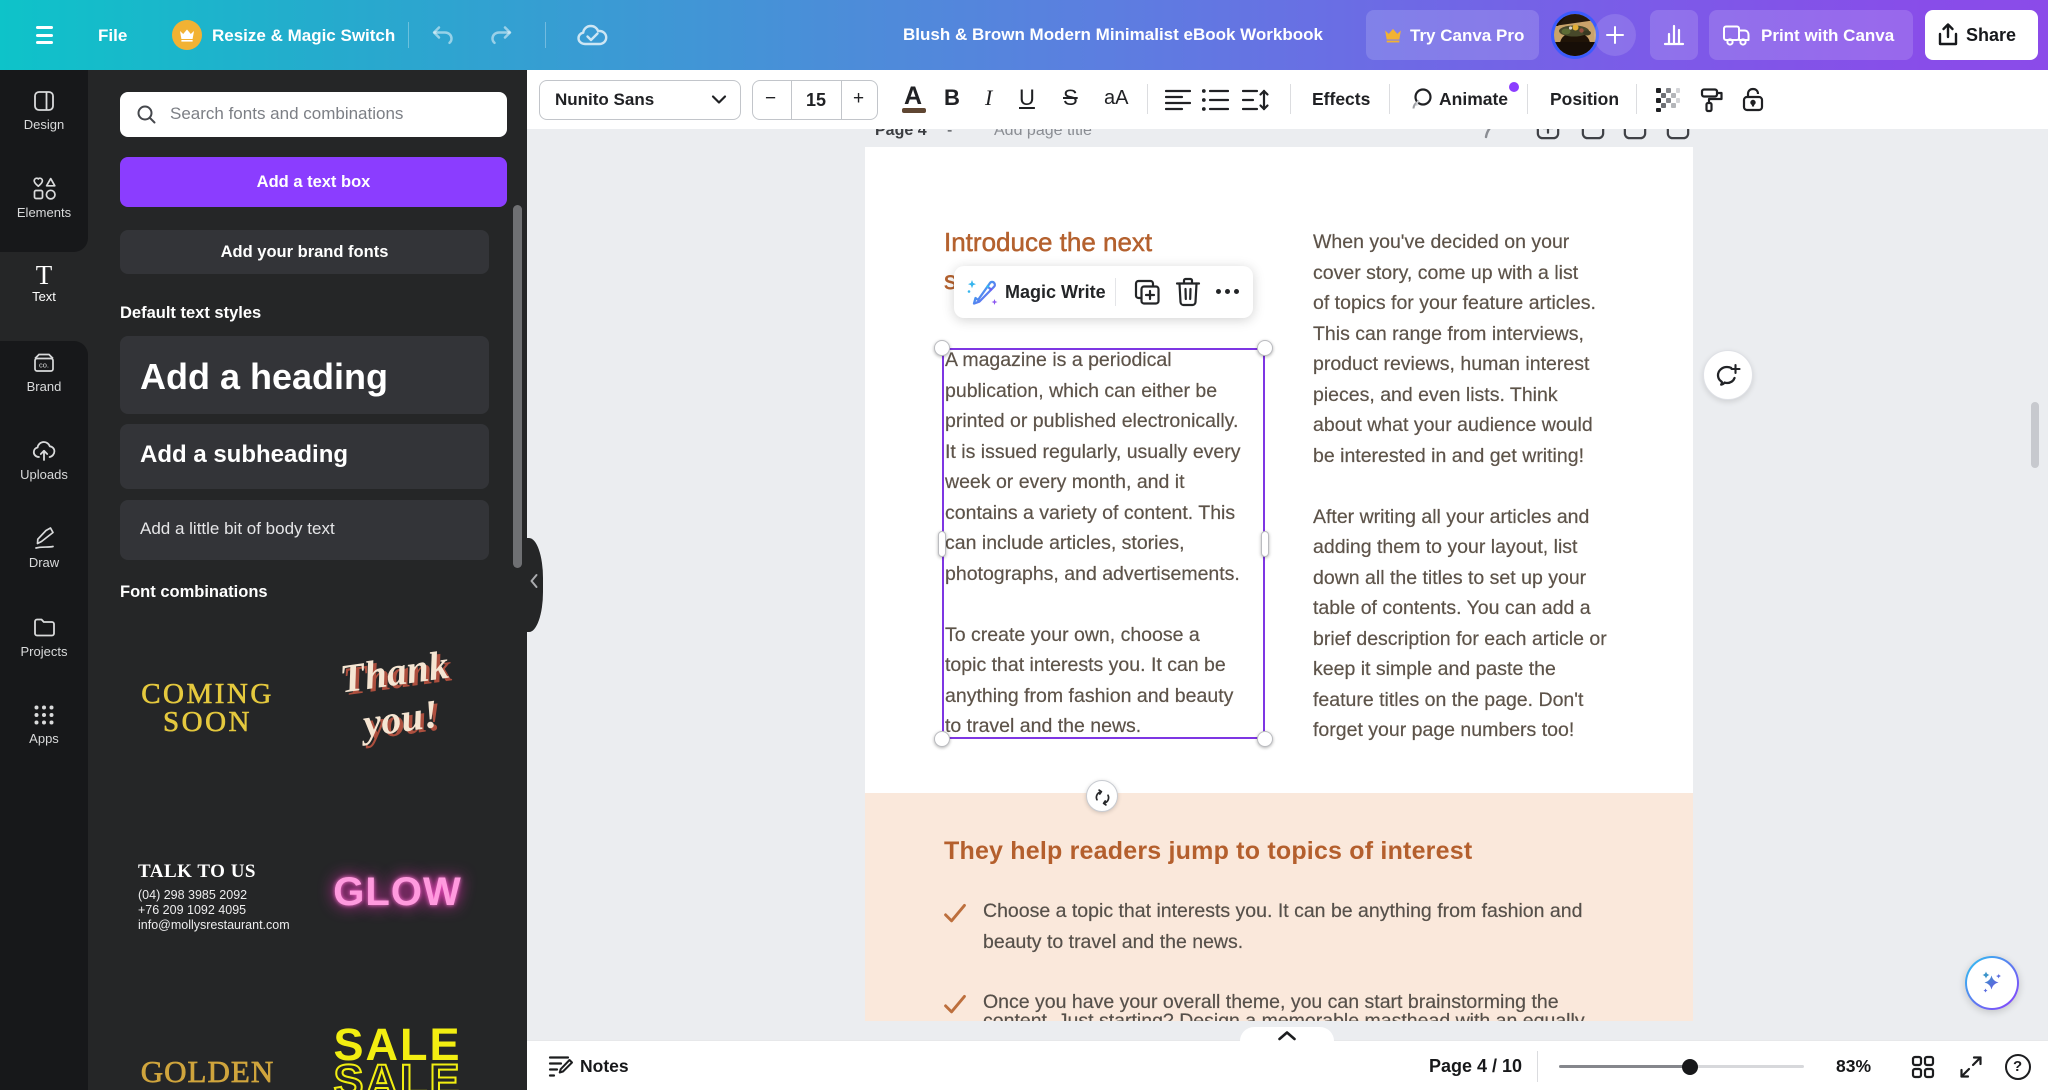  I want to click on svg-text: co., so click(44, 365).